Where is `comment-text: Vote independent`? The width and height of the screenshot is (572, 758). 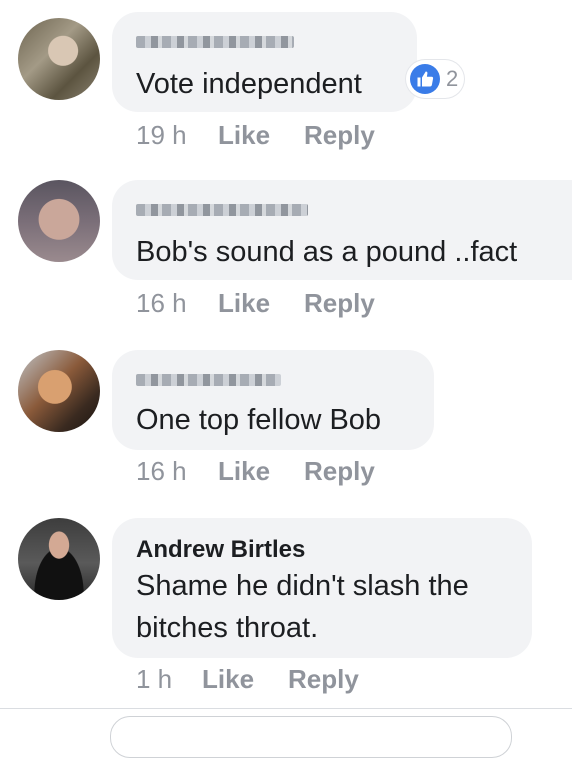 comment-text: Vote independent is located at coordinates (249, 84).